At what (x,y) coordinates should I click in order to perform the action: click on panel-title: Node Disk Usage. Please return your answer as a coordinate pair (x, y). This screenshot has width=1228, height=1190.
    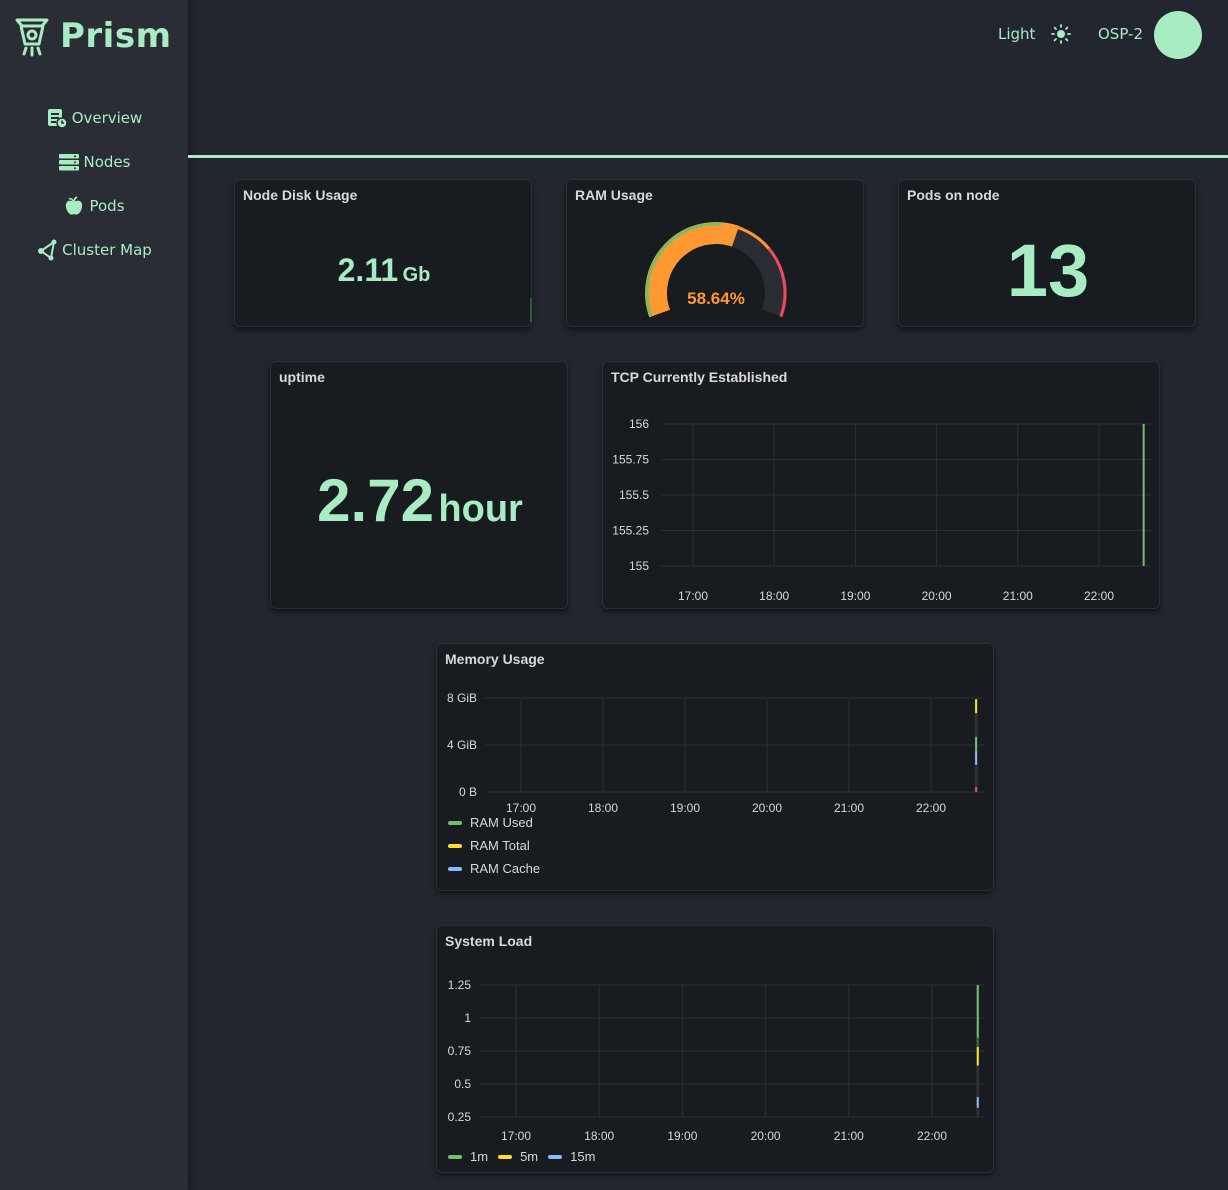
    Looking at the image, I should click on (300, 195).